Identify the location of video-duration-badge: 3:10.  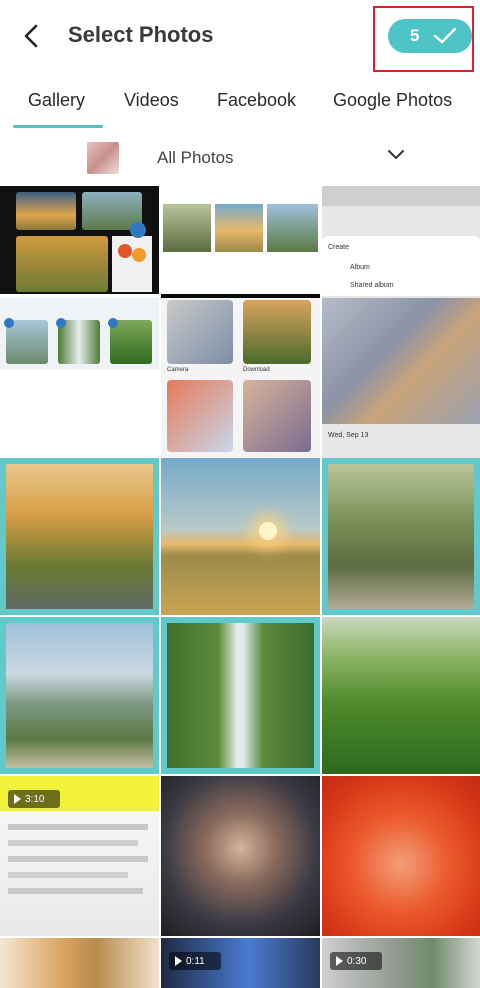
(34, 799).